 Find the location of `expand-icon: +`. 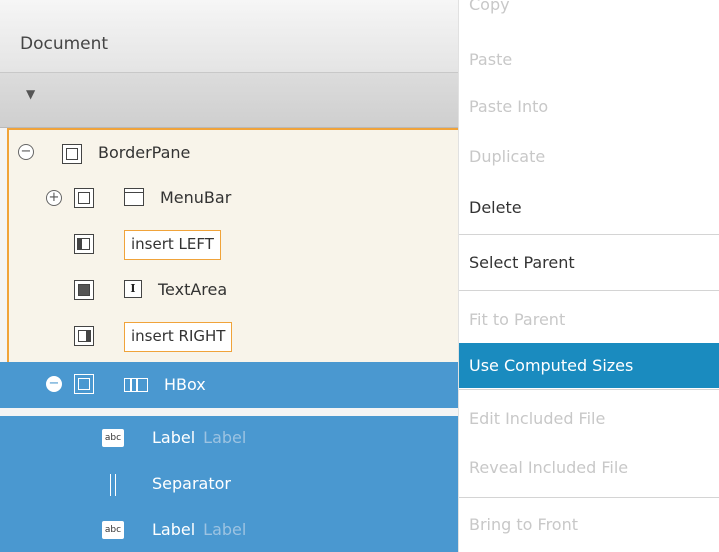

expand-icon: + is located at coordinates (54, 198).